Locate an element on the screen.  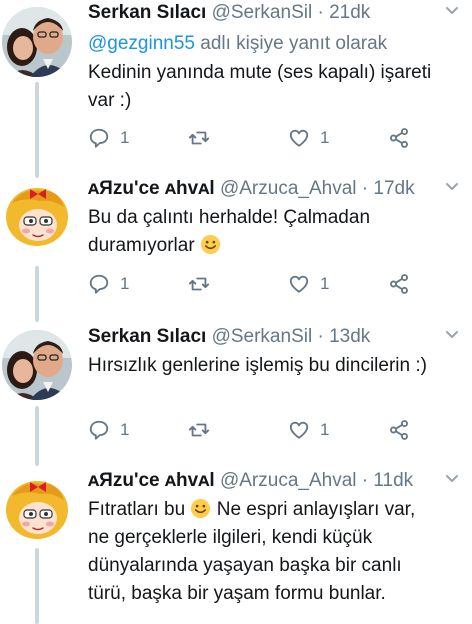
tweet-text-line: türü, başka bir yaşam formu bunlar. is located at coordinates (237, 593).